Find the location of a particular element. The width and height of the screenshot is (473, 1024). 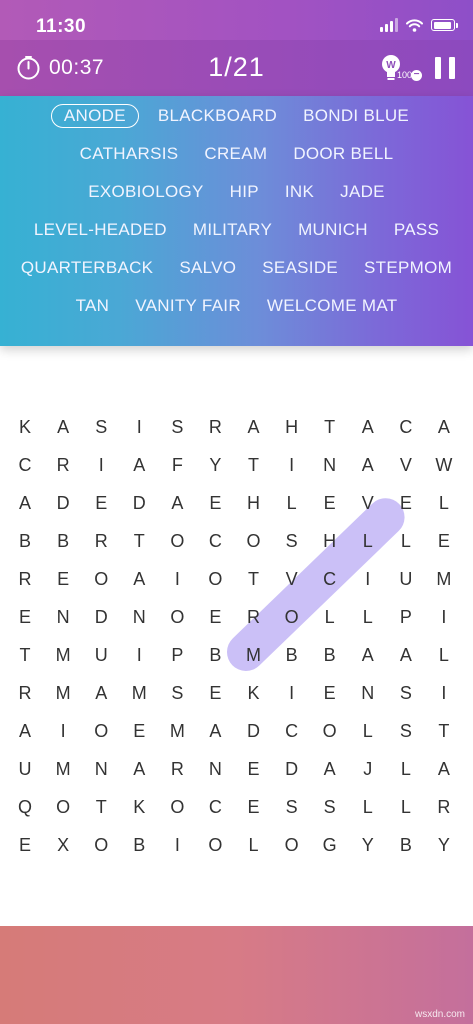

hint-button: W 100 − is located at coordinates (401, 69).